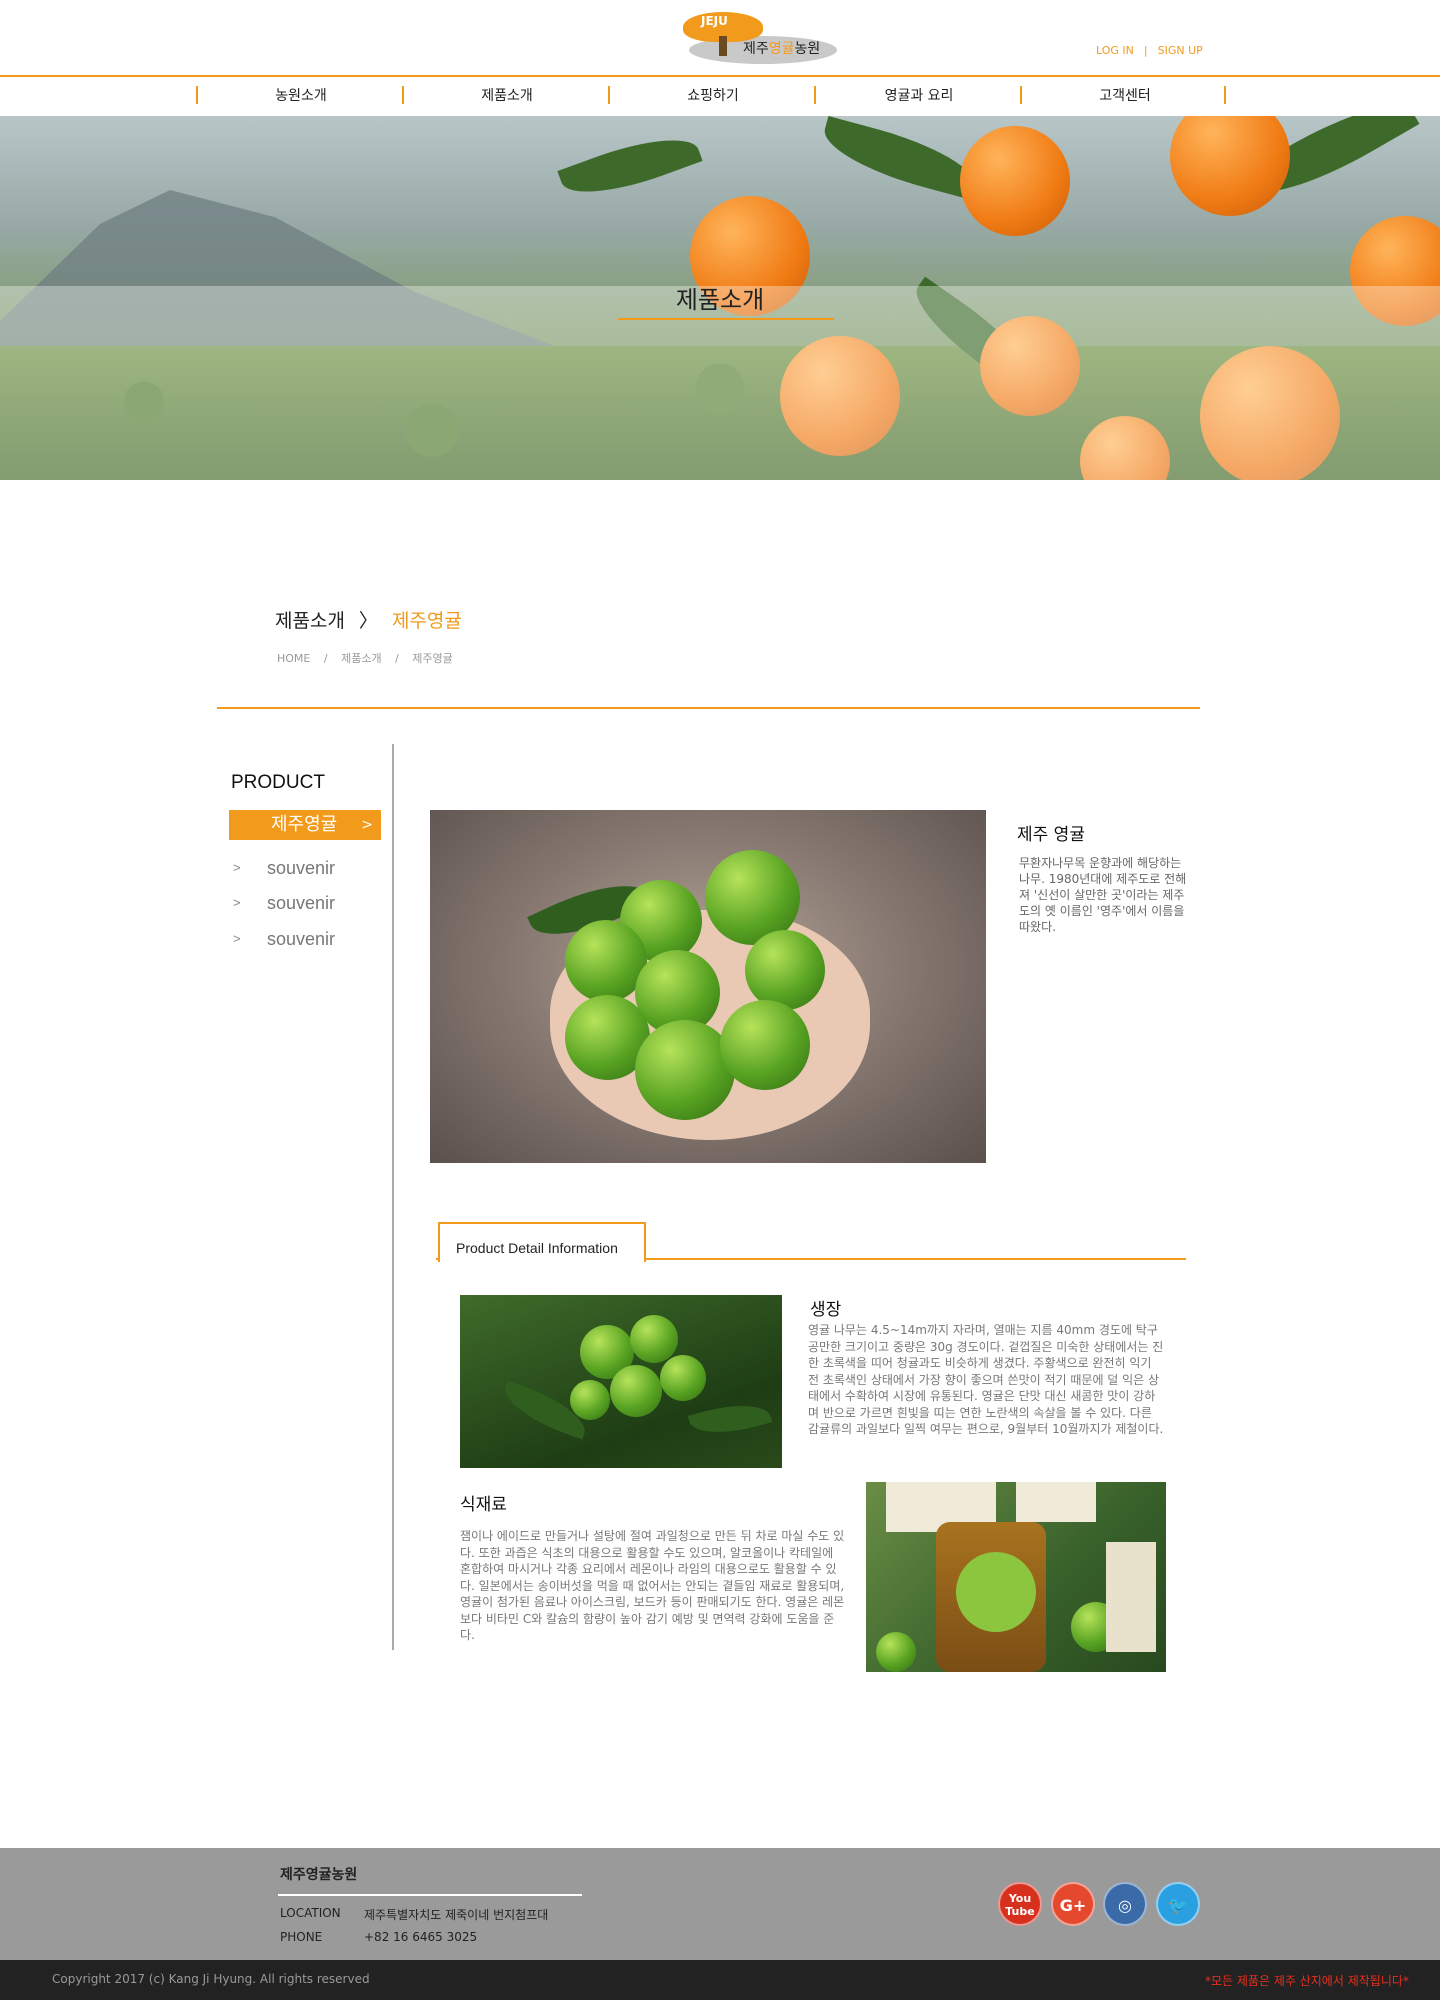 The image size is (1440, 2000). I want to click on logo-suffix: 농원, so click(807, 49).